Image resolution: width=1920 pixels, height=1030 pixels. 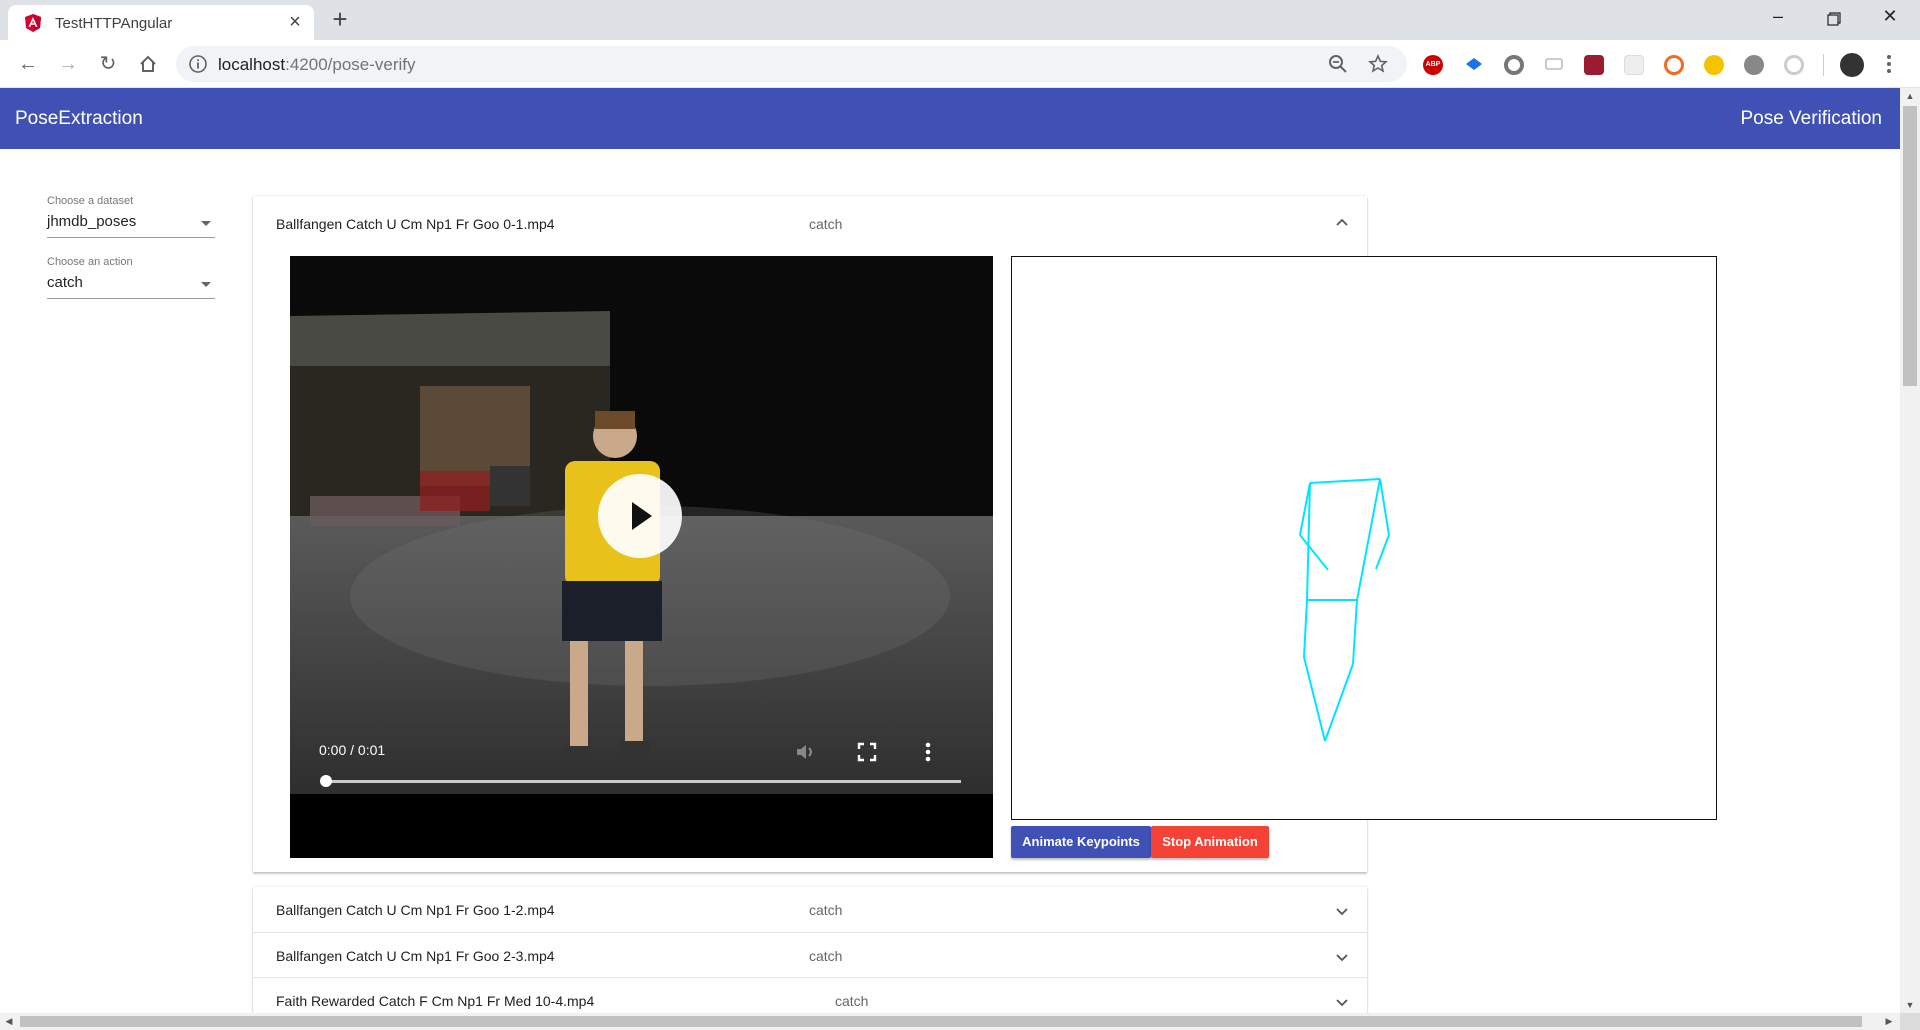 What do you see at coordinates (252, 64) in the screenshot?
I see `url-host: localhost` at bounding box center [252, 64].